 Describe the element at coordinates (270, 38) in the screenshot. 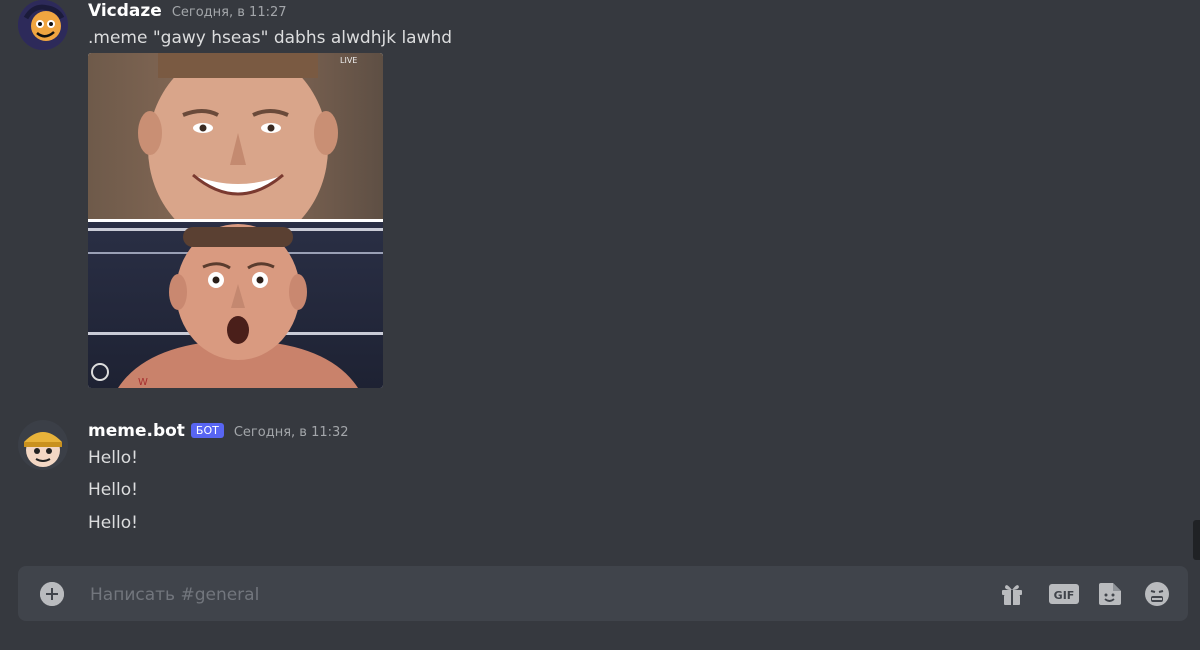

I see `message-content: .meme "gawy hseas" dabhs alwdhjk lawhd` at that location.